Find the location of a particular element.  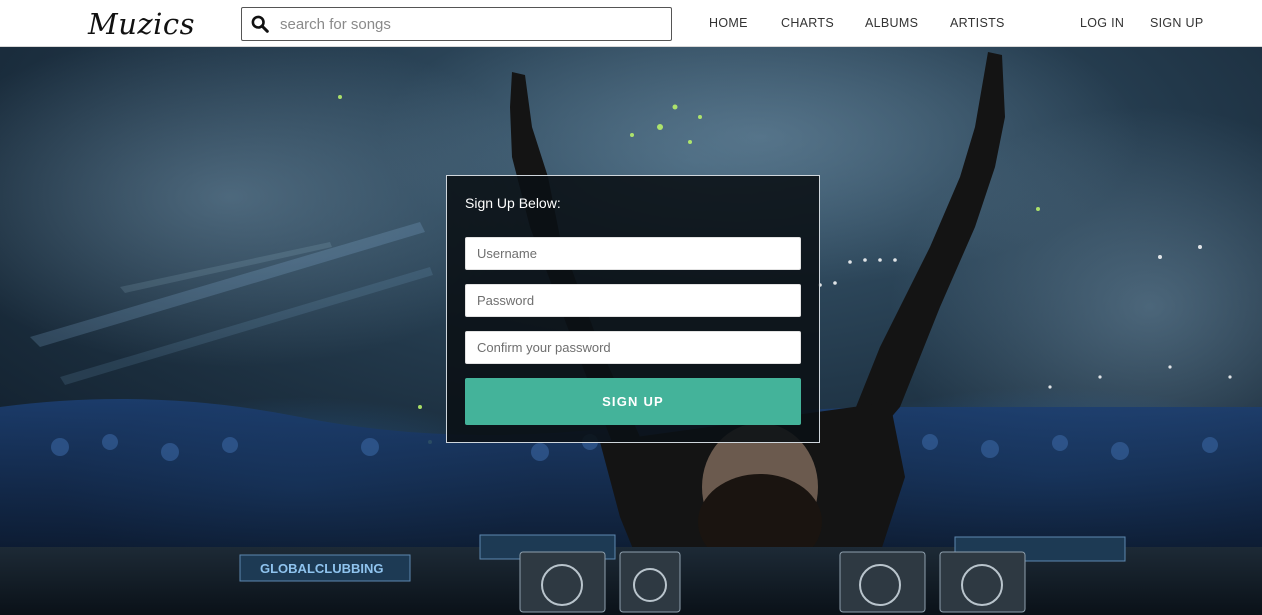

nav-albums: ALBUMS is located at coordinates (891, 23).